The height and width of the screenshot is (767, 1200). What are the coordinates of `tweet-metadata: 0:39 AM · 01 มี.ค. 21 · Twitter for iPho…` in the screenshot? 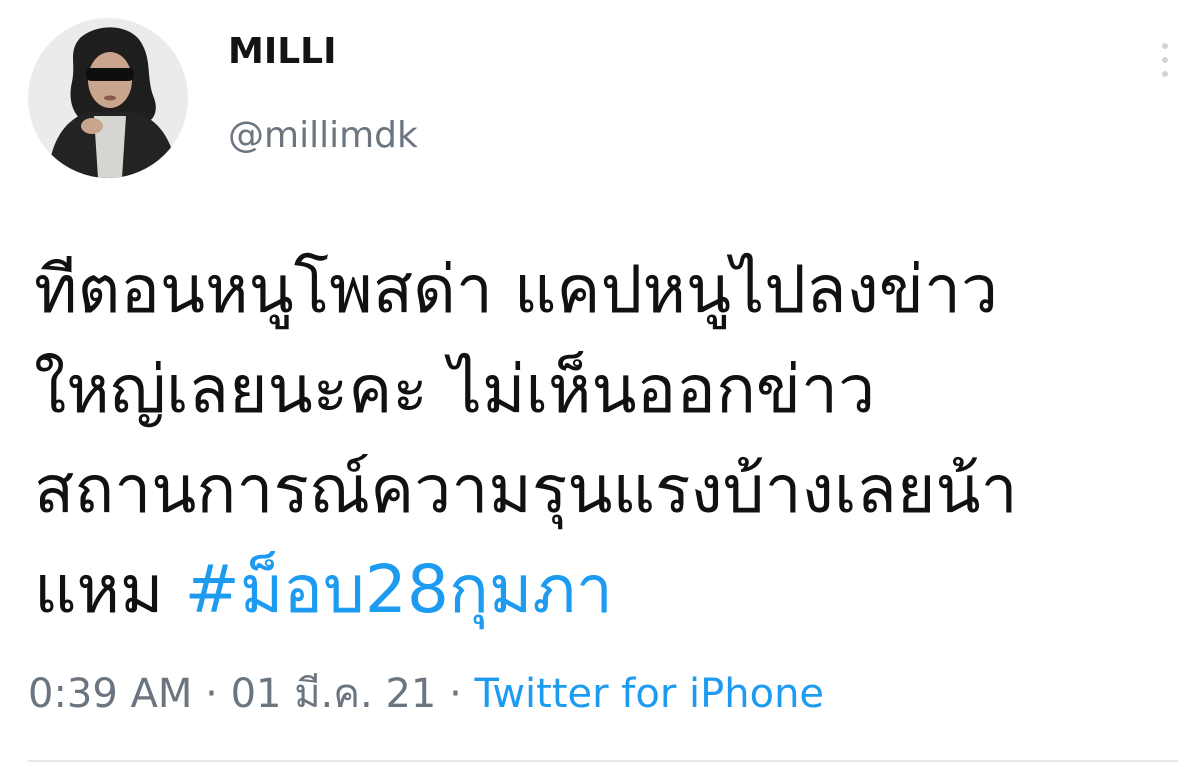 It's located at (426, 694).